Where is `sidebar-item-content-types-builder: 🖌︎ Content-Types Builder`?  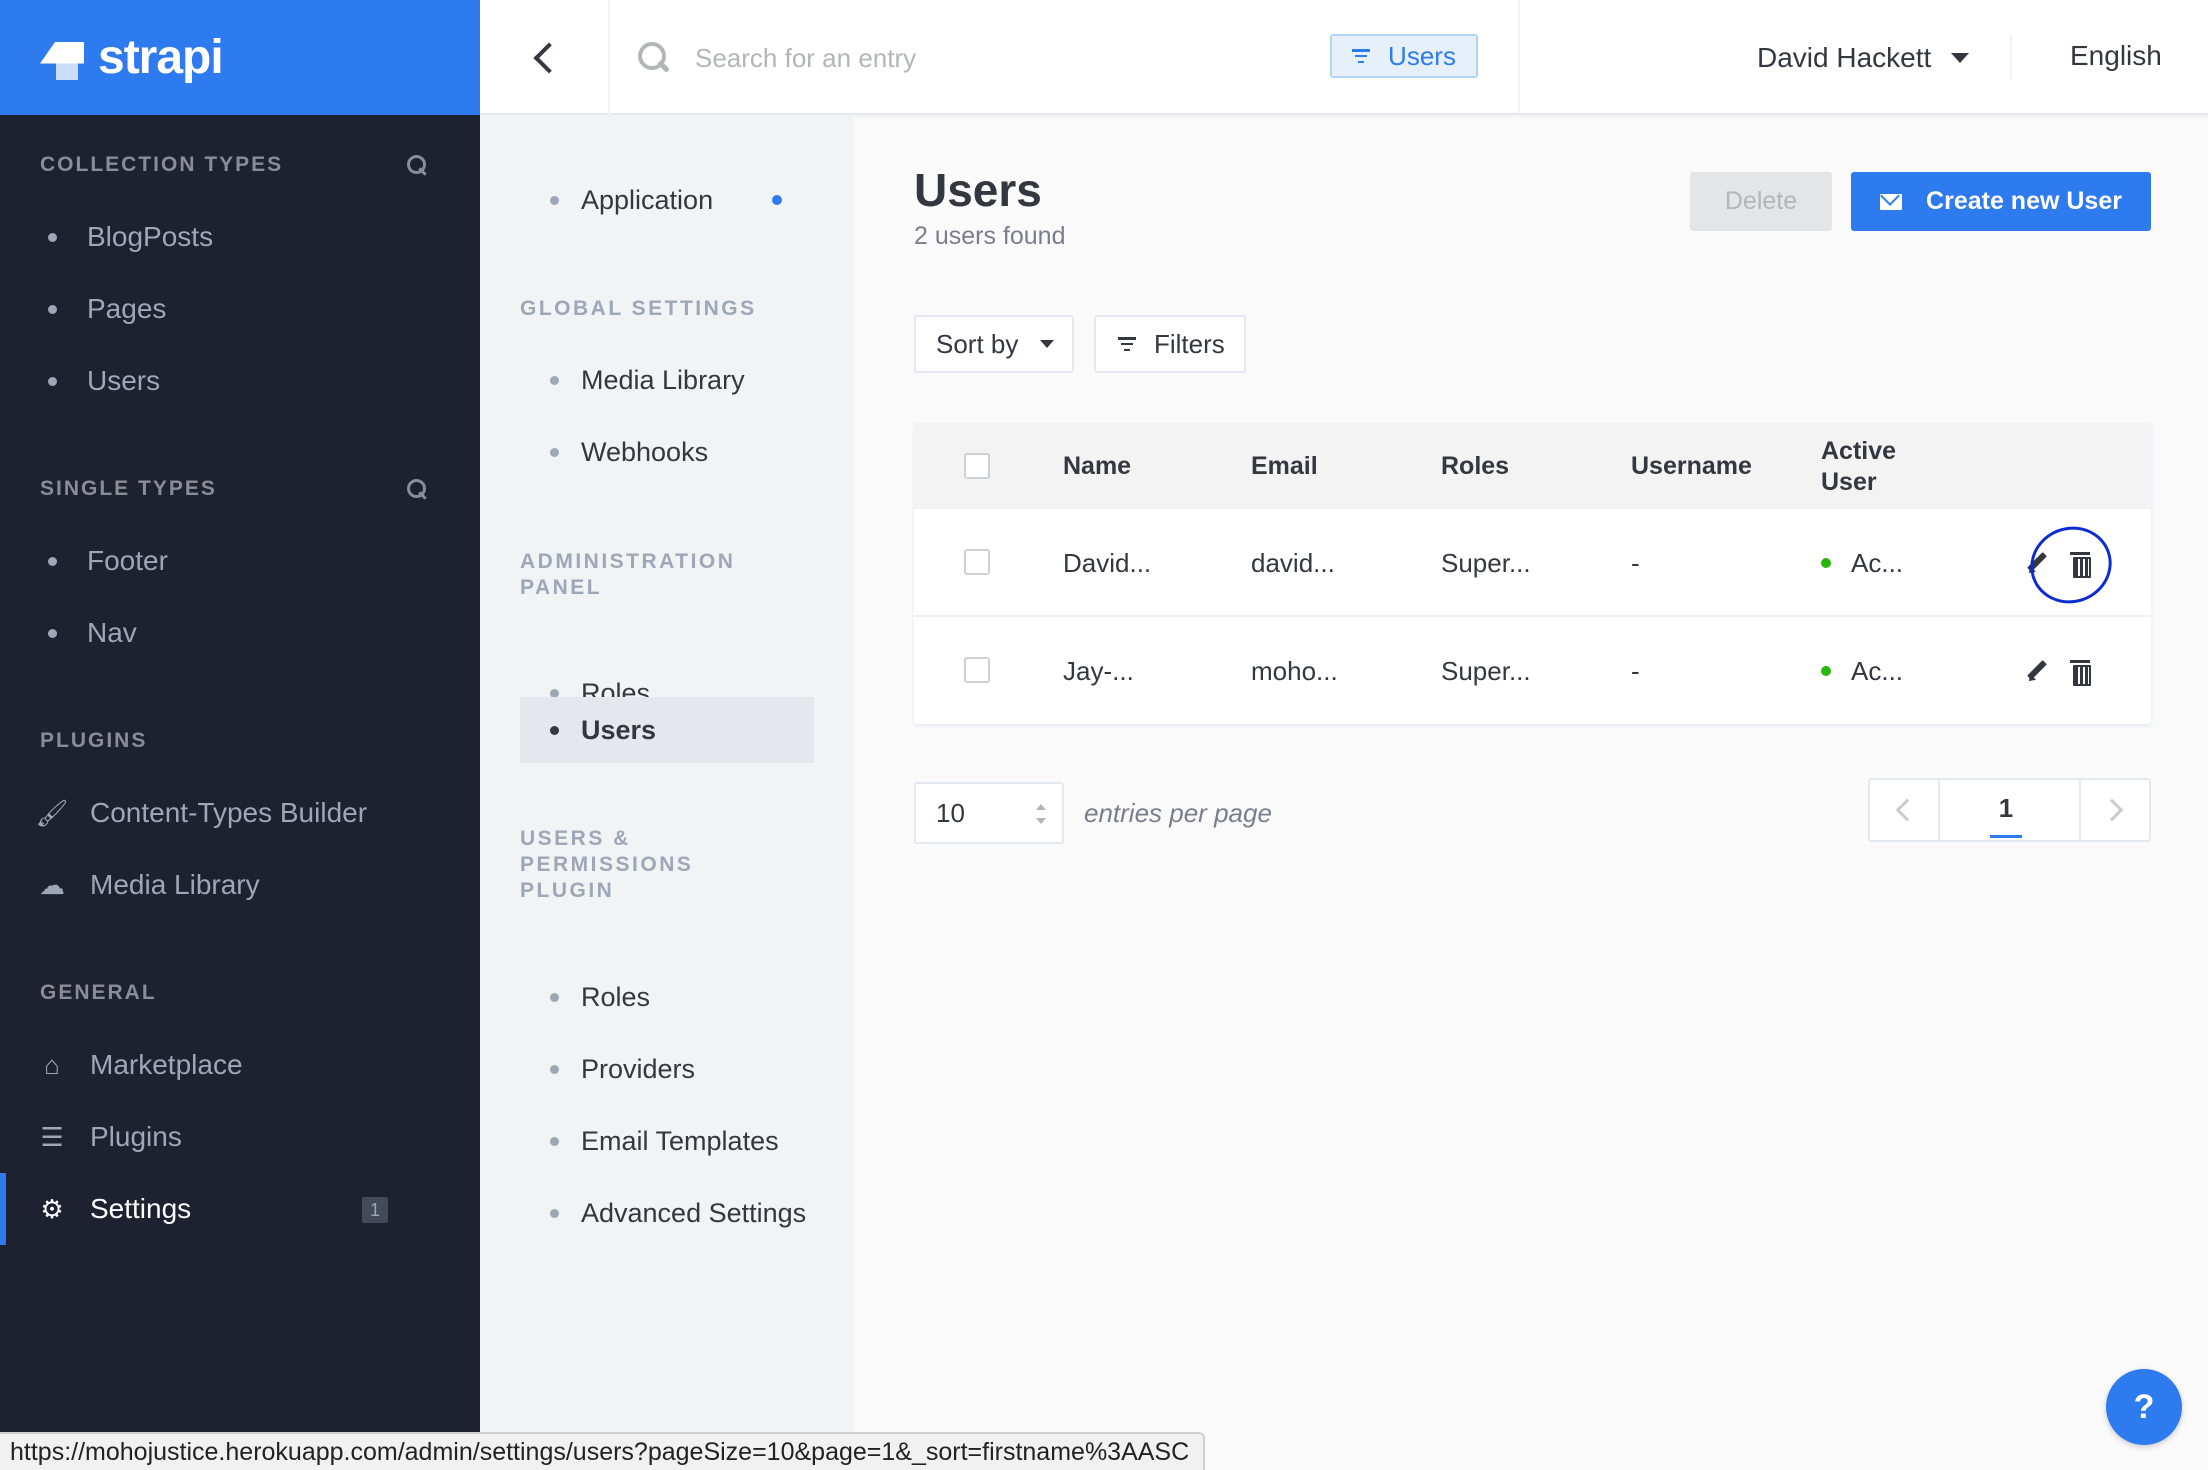 sidebar-item-content-types-builder: 🖌︎ Content-Types Builder is located at coordinates (240, 813).